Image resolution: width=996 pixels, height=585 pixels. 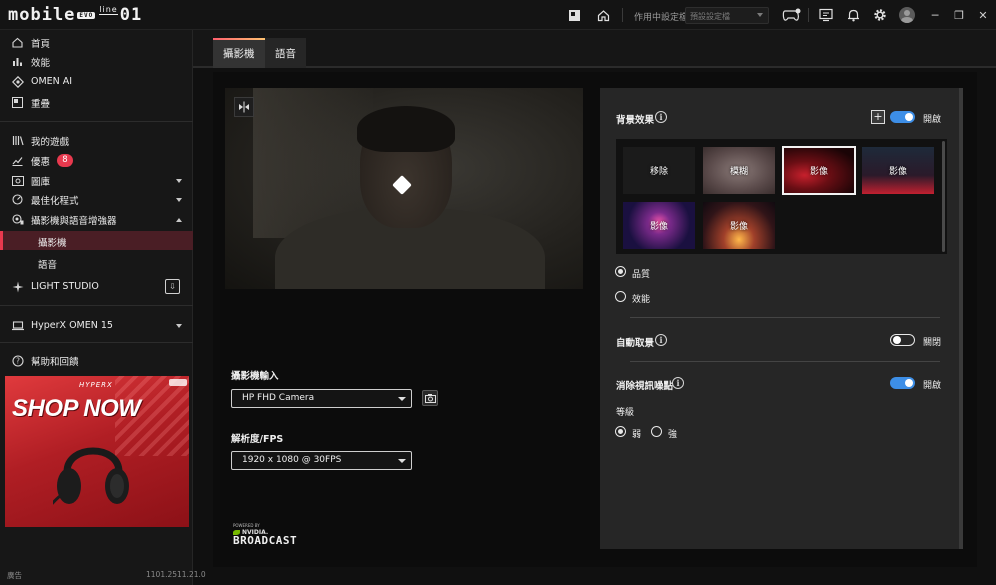 I want to click on level-weak-label: 弱, so click(x=637, y=435).